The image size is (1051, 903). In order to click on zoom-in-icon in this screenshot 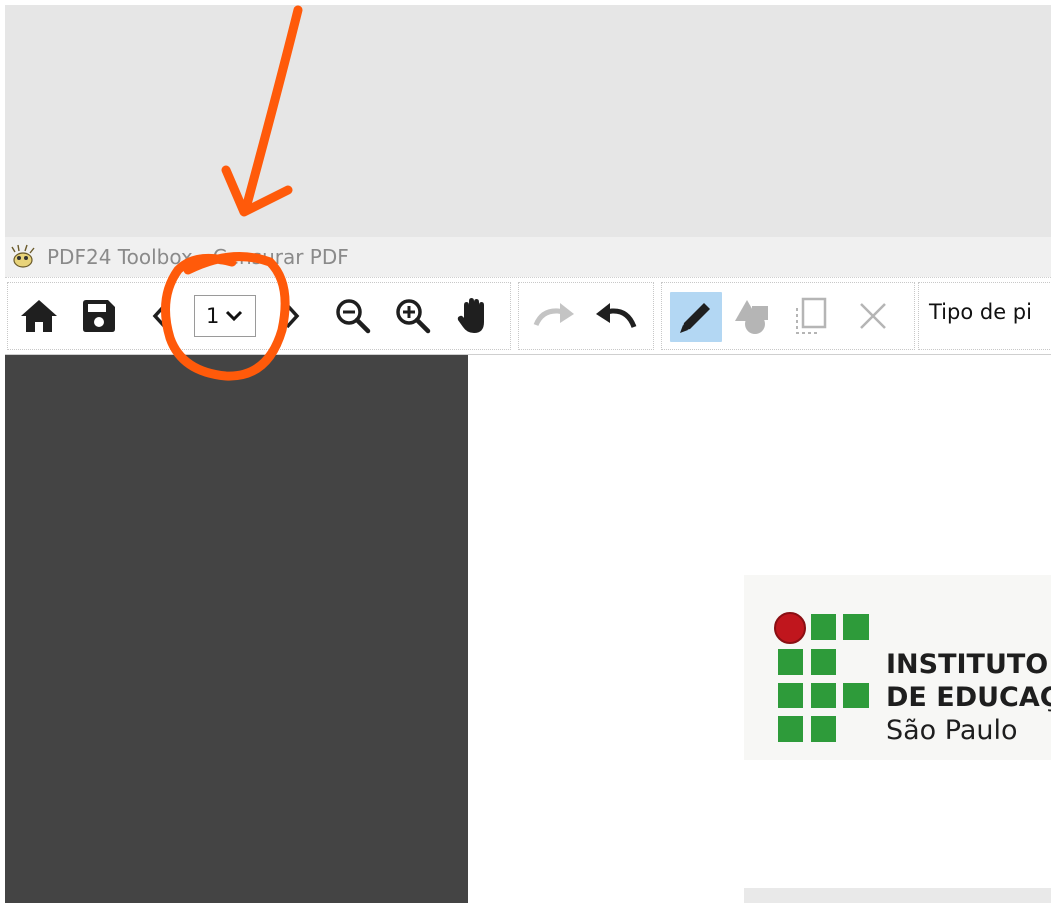, I will do `click(413, 316)`.